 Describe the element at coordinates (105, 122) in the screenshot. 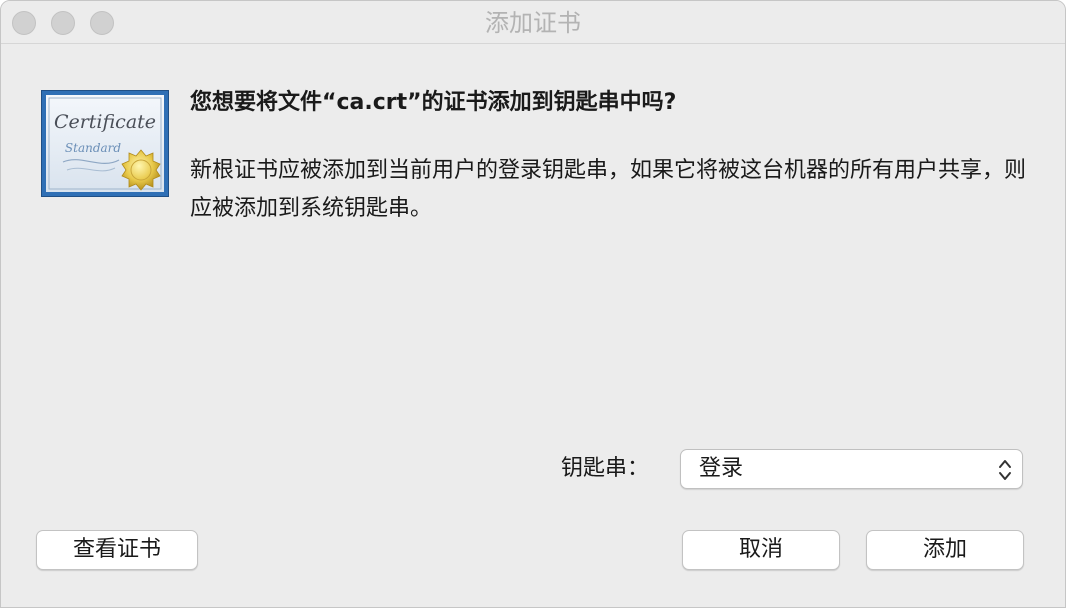

I see `svg-text: Certificate` at that location.